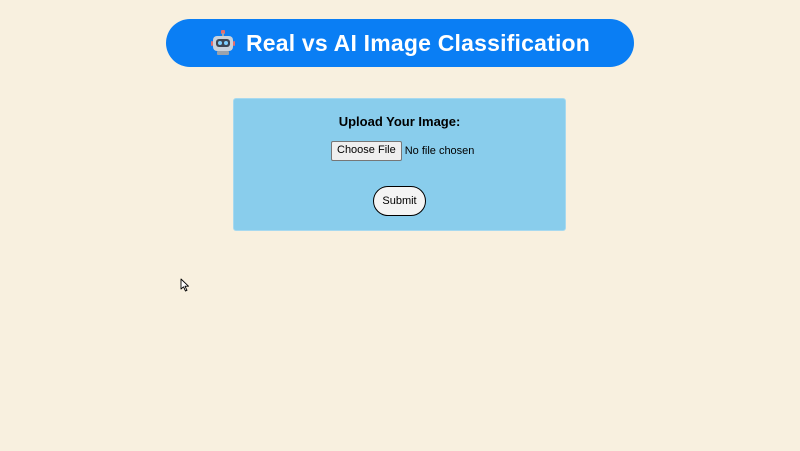 The height and width of the screenshot is (451, 800). I want to click on upload-label: Upload Your Image:, so click(399, 121).